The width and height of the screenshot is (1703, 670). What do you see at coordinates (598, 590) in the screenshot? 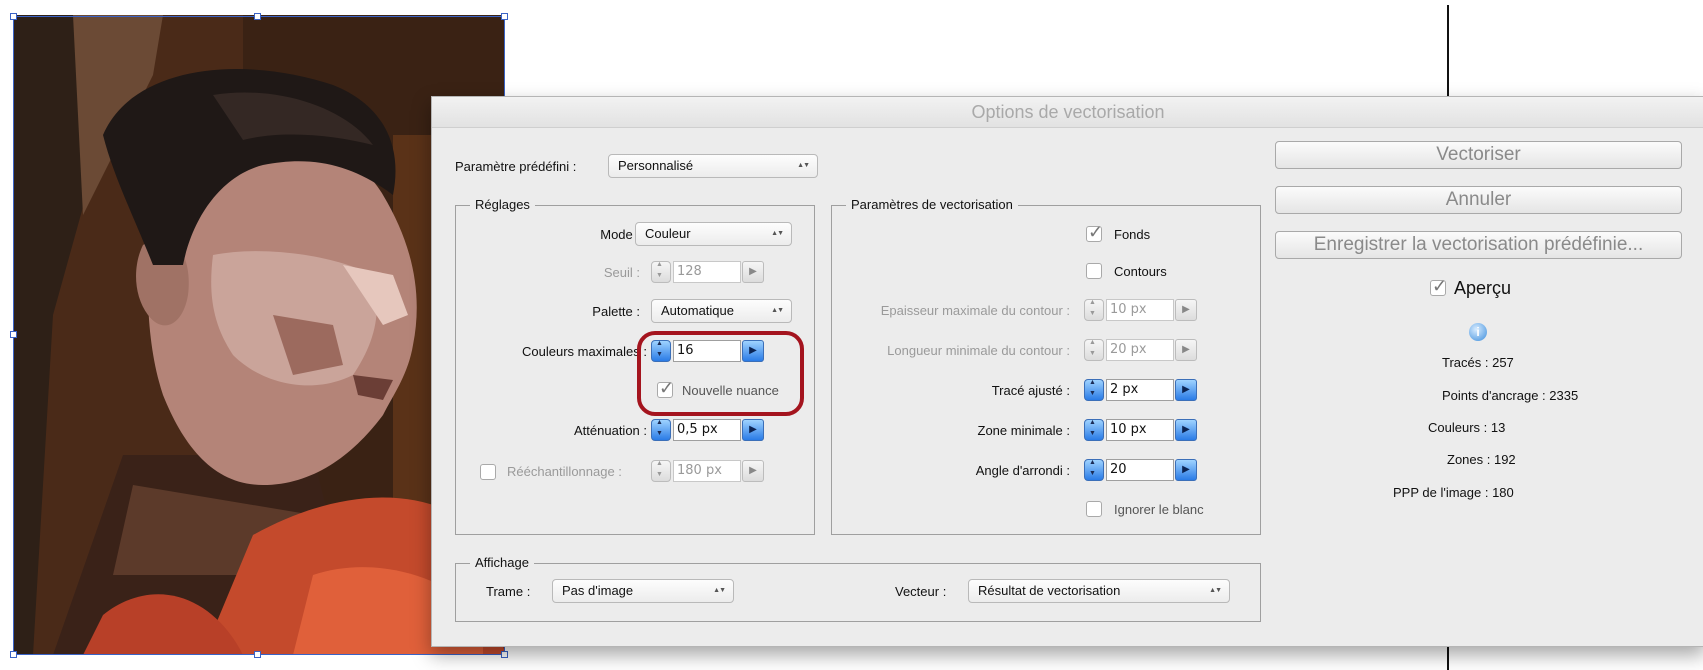
I see `raster-value: Pas d'image` at bounding box center [598, 590].